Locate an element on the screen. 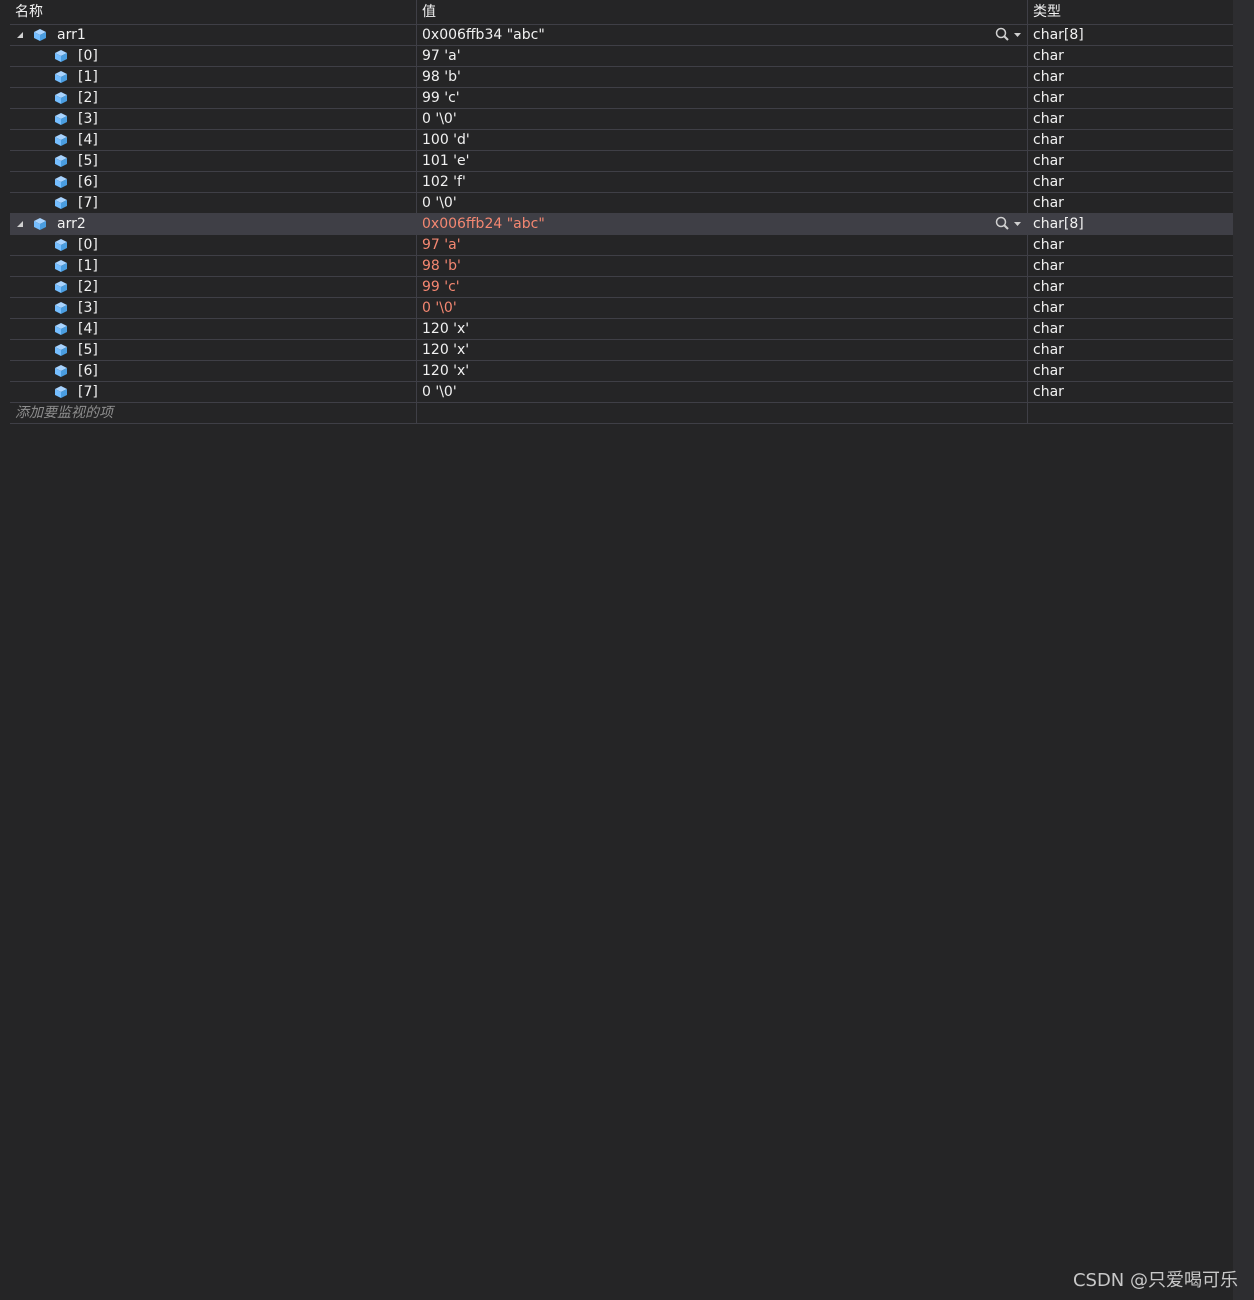  variable-value: 0x006ffb24 "abc" is located at coordinates (483, 224).